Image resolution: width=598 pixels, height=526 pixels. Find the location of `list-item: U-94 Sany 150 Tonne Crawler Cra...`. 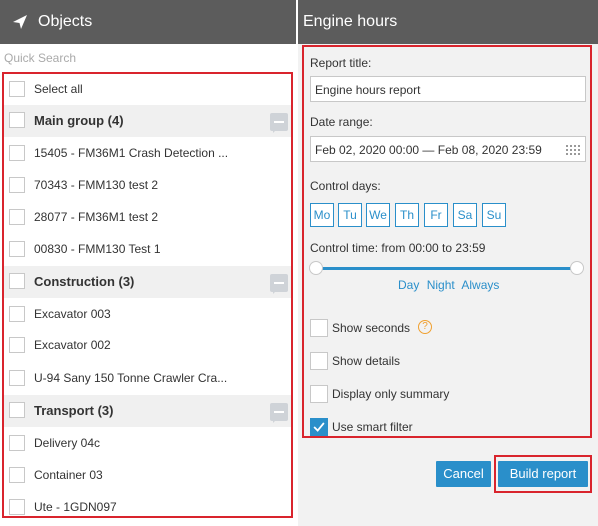

list-item: U-94 Sany 150 Tonne Crawler Cra... is located at coordinates (147, 379).